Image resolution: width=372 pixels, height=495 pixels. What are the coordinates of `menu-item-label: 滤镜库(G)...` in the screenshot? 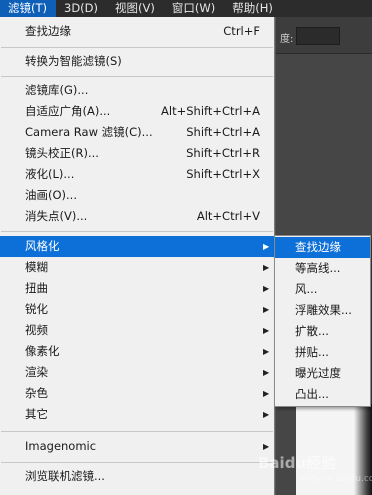 It's located at (57, 90).